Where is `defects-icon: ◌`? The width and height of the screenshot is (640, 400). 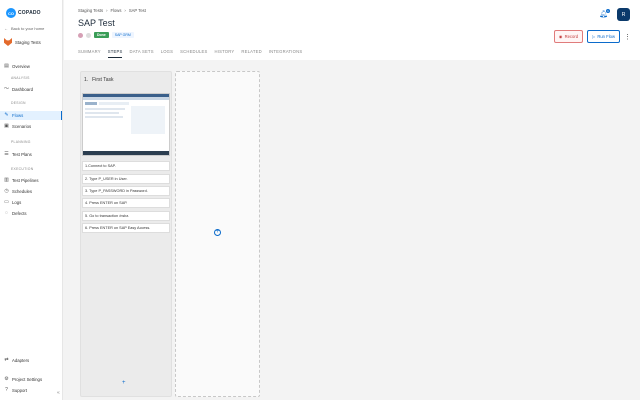
defects-icon: ◌ is located at coordinates (6, 213).